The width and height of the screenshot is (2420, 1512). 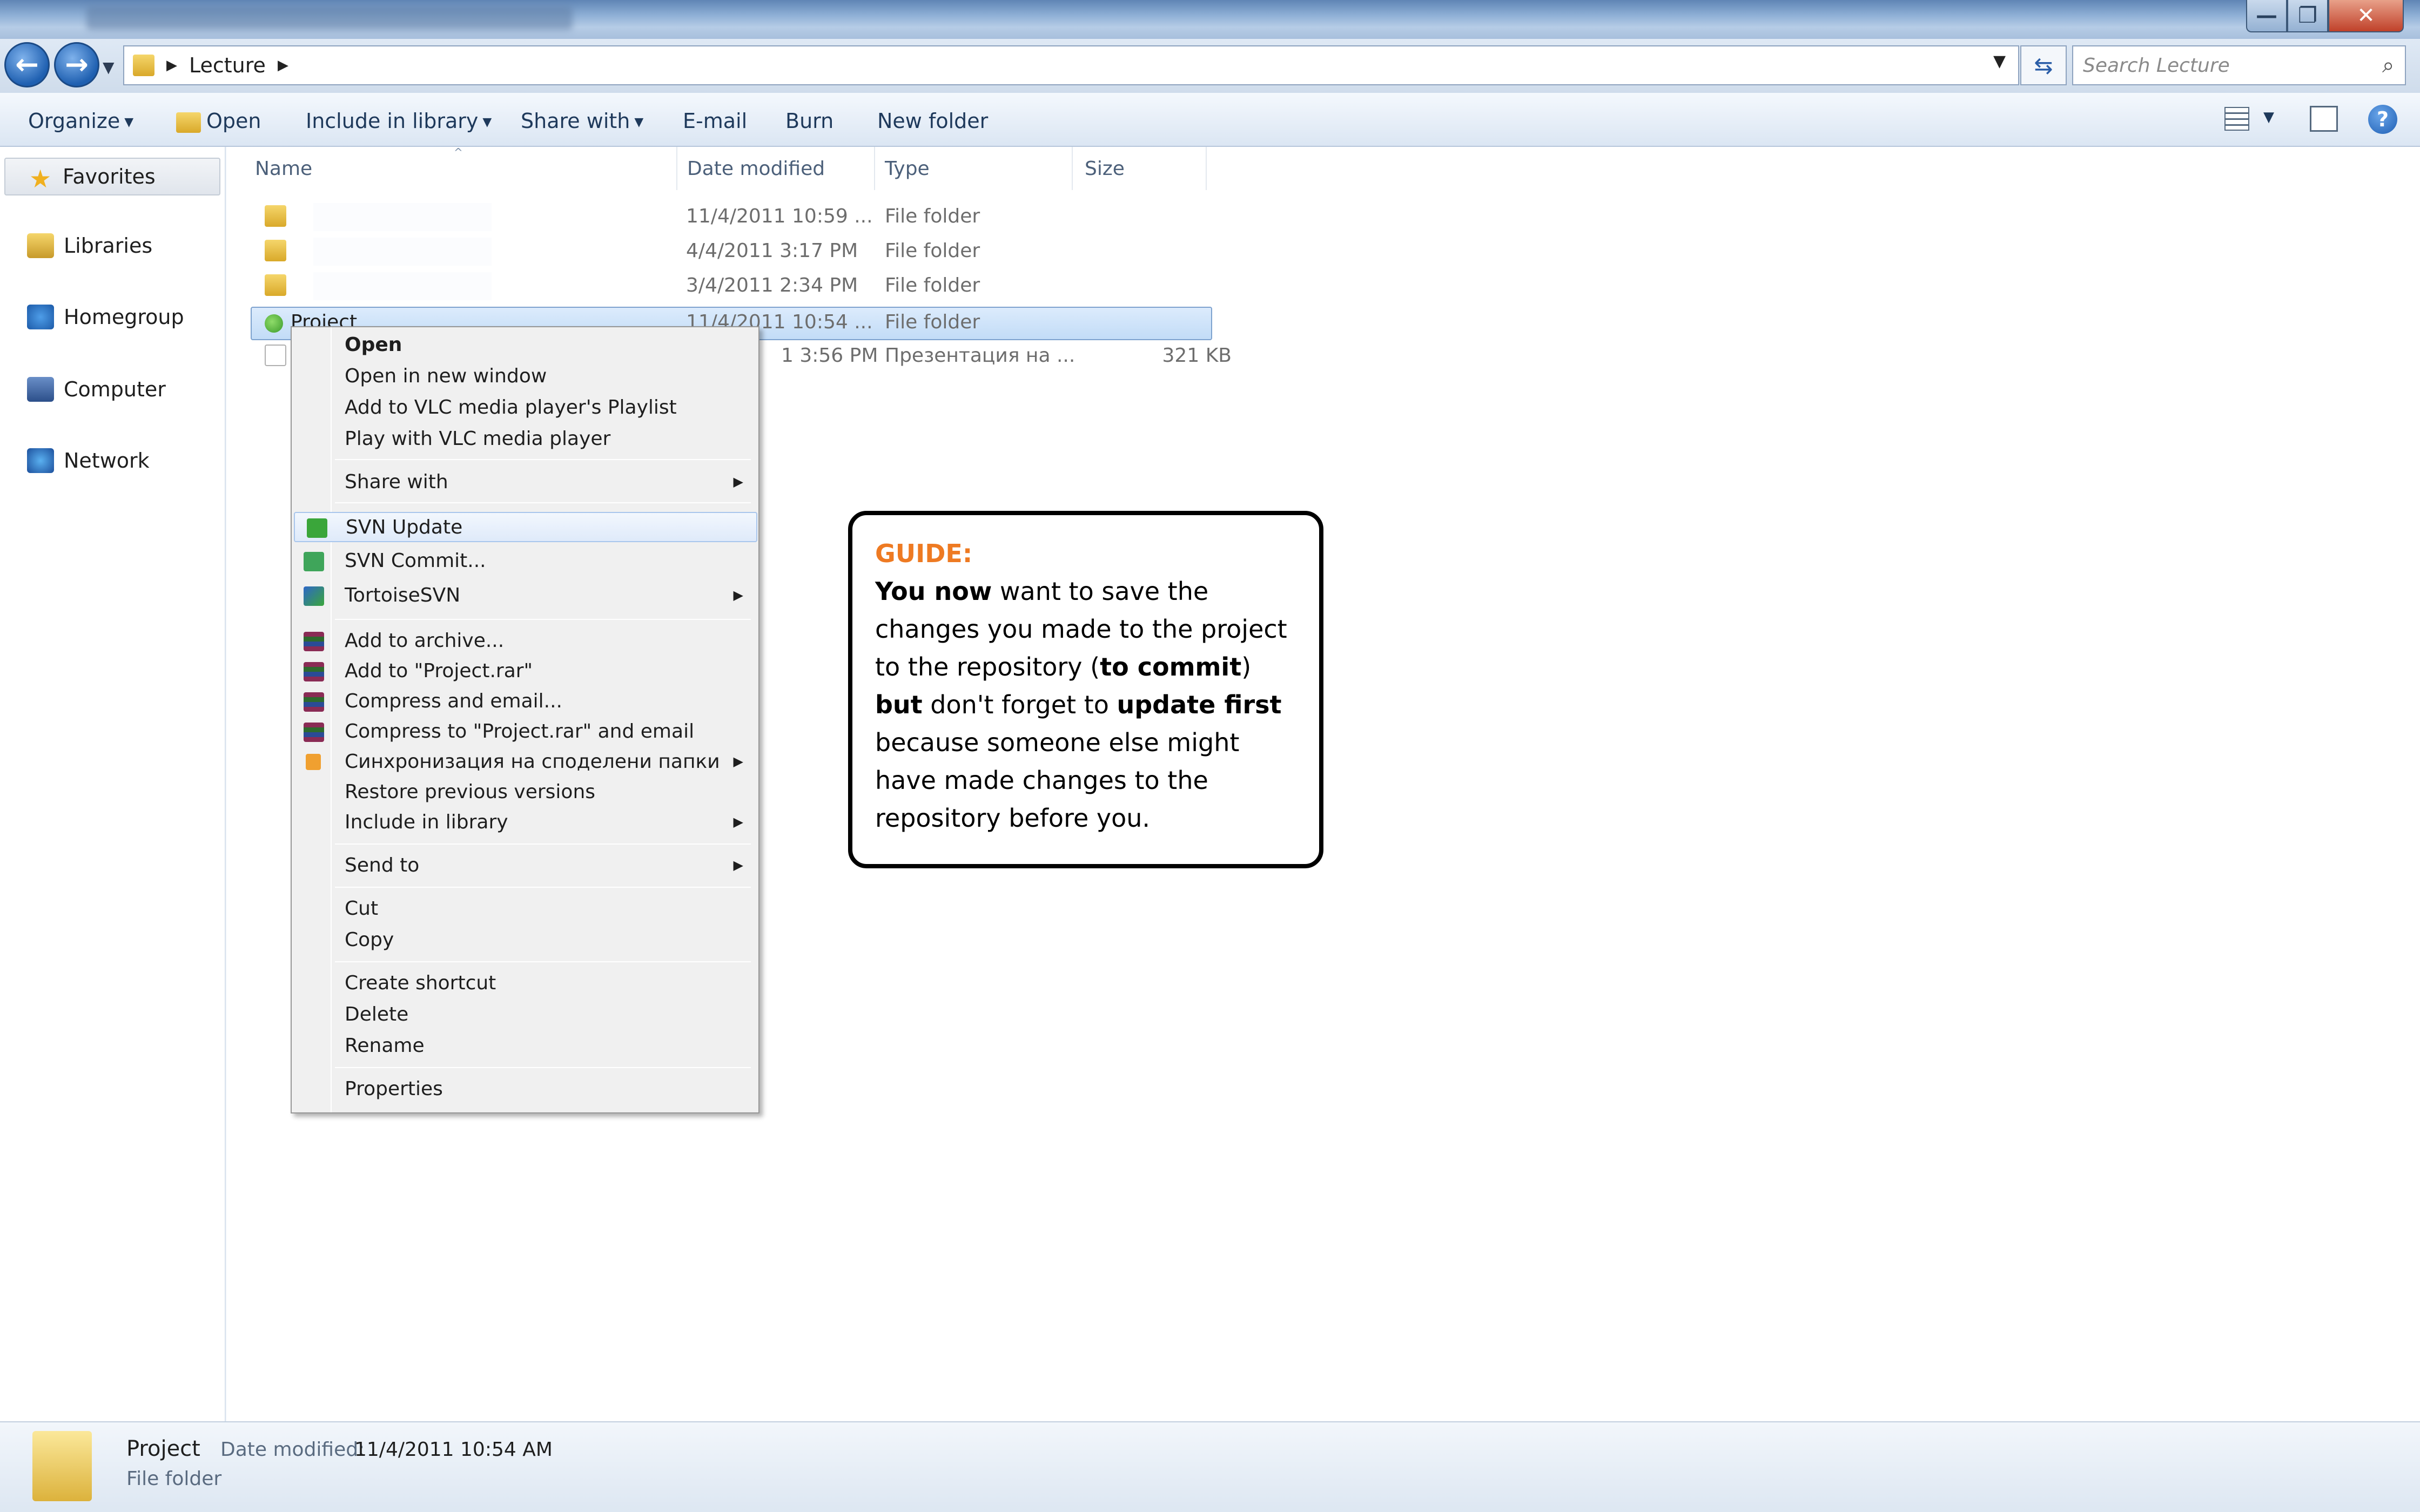 I want to click on change-view-icon, so click(x=2236, y=119).